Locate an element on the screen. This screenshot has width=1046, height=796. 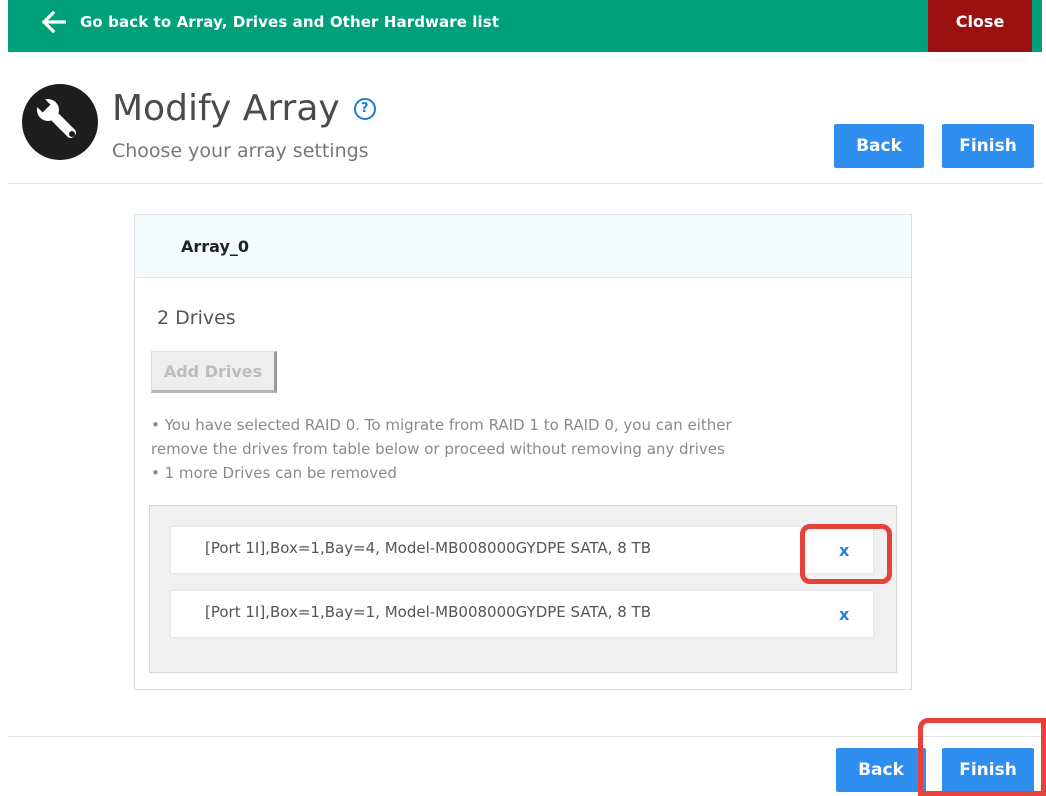
header-finish-button: Finish is located at coordinates (988, 146).